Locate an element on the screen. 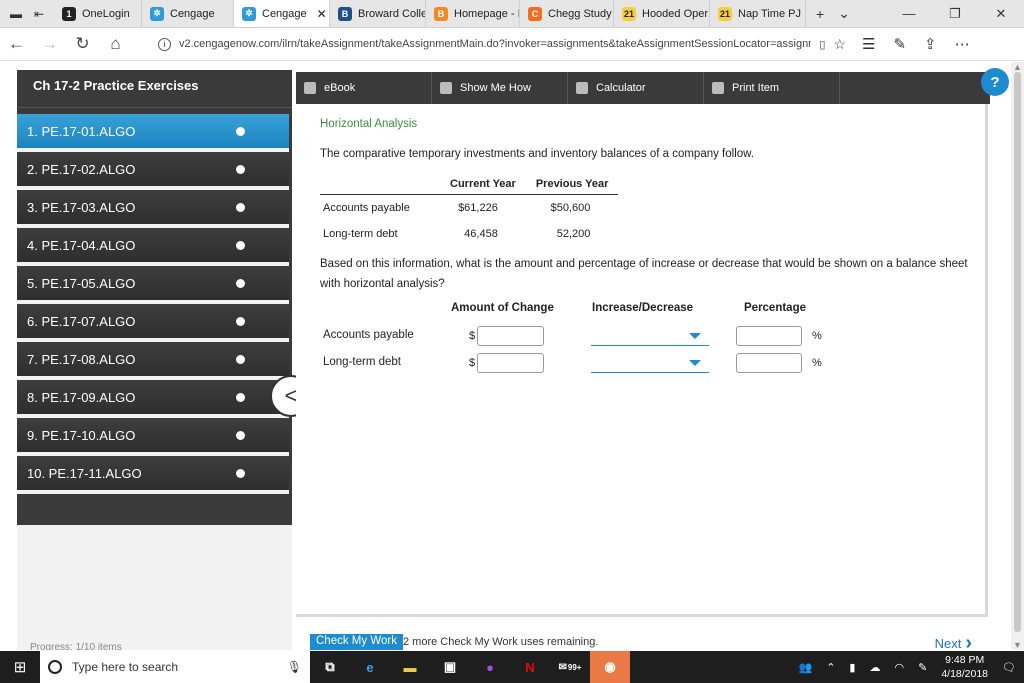 Image resolution: width=1024 pixels, height=683 pixels. site-info-icon: i is located at coordinates (164, 44).